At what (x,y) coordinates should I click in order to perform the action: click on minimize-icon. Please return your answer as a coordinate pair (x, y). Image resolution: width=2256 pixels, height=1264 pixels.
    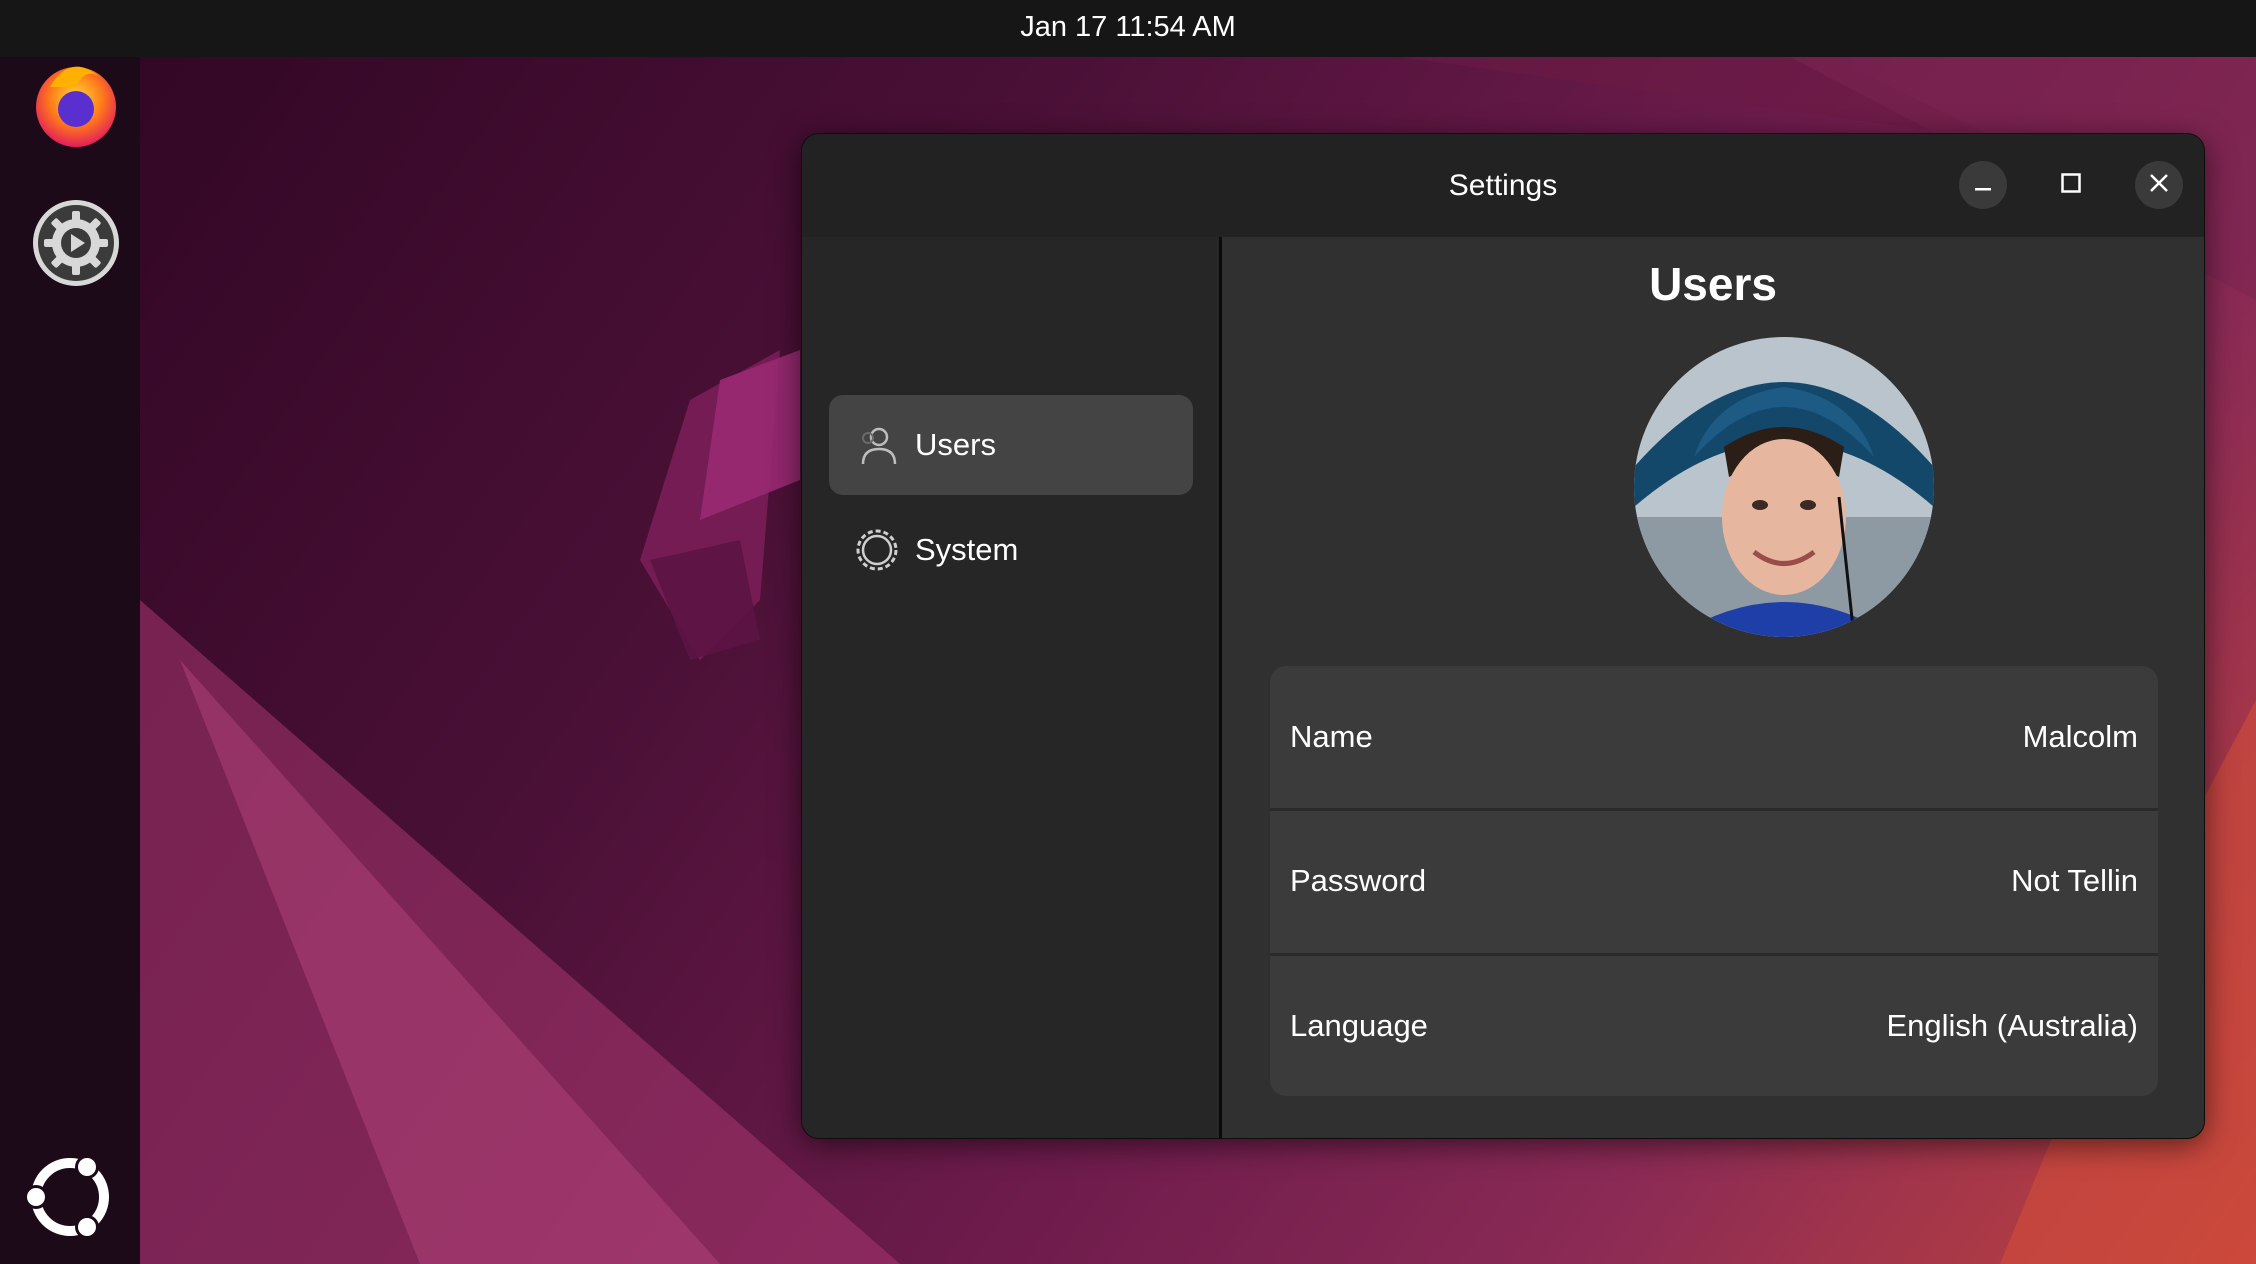
    Looking at the image, I should click on (1983, 185).